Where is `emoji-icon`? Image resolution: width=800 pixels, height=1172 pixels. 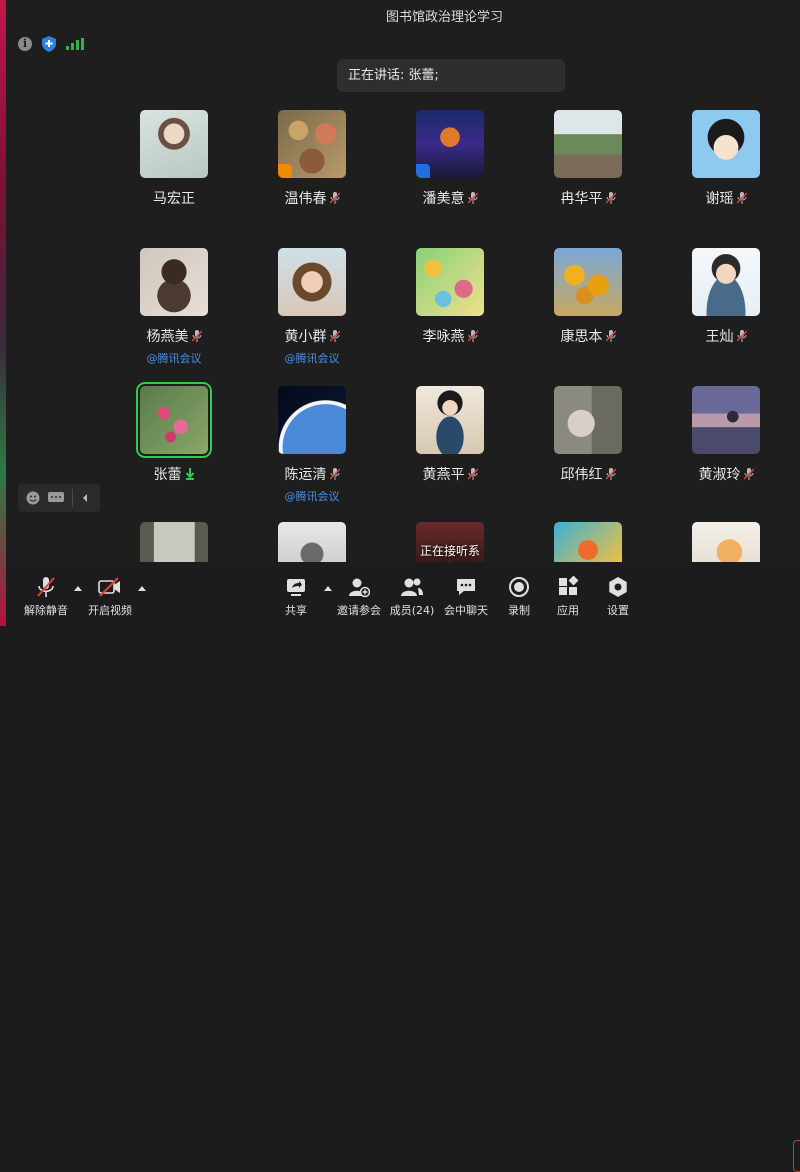 emoji-icon is located at coordinates (33, 498).